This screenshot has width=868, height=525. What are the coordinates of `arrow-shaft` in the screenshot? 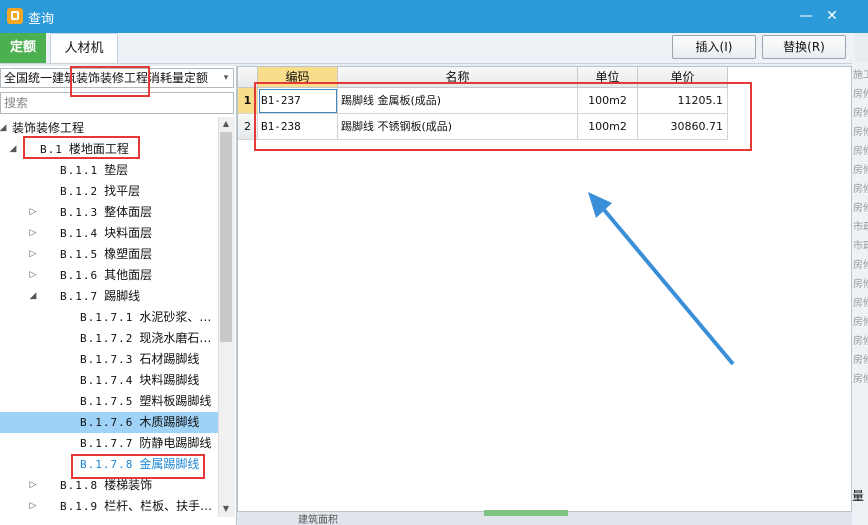 It's located at (666, 284).